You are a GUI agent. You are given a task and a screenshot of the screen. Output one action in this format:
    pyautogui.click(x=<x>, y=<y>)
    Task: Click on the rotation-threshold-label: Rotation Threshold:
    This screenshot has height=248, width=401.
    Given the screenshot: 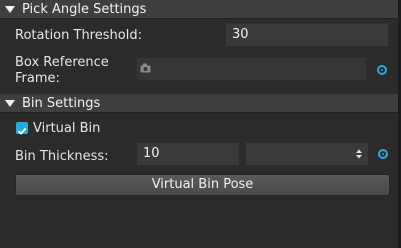 What is the action you would take?
    pyautogui.click(x=78, y=35)
    